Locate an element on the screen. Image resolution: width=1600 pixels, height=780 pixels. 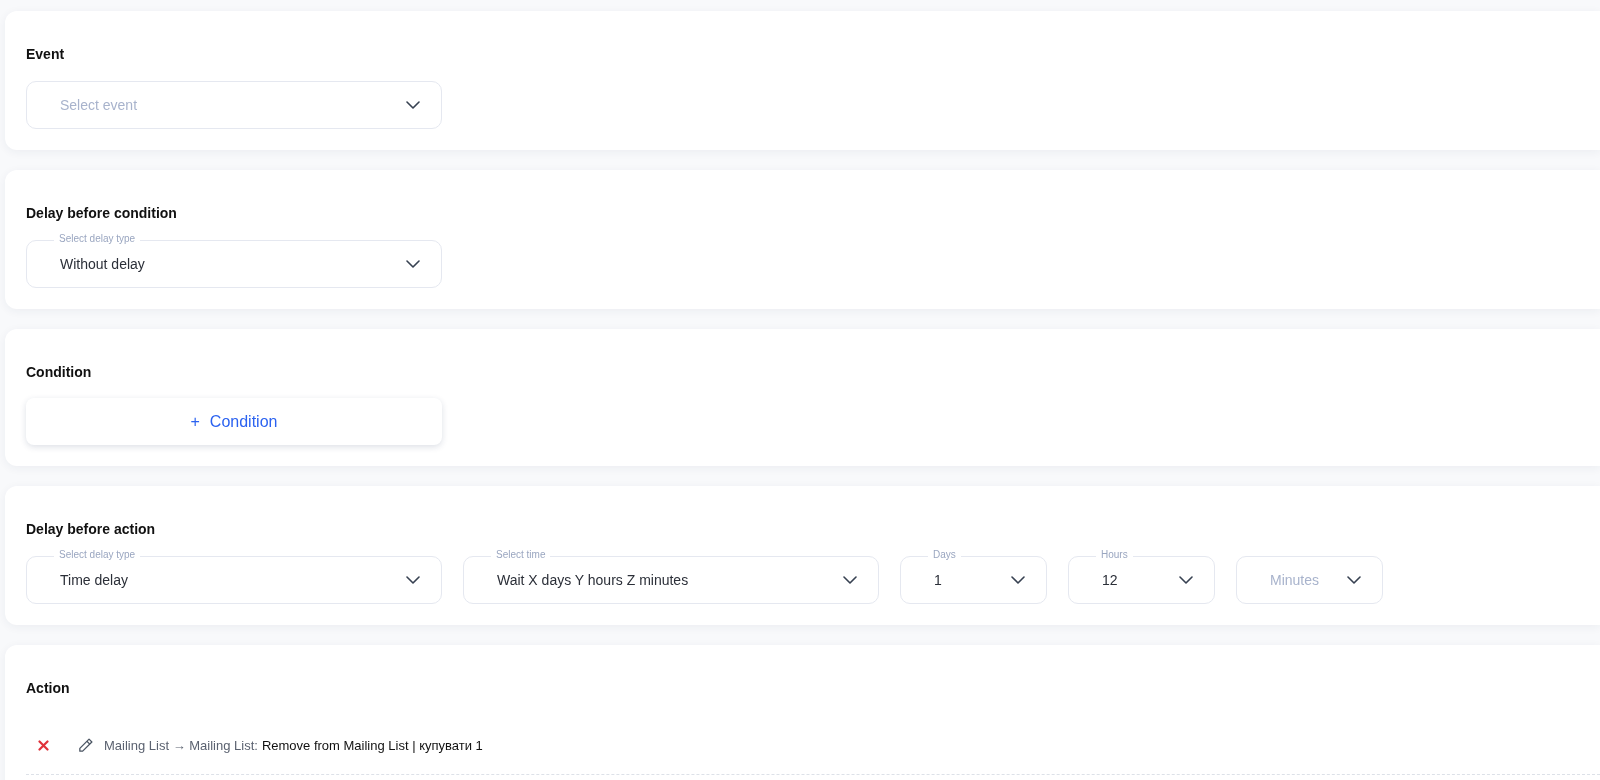
field-value: 1 is located at coordinates (938, 580).